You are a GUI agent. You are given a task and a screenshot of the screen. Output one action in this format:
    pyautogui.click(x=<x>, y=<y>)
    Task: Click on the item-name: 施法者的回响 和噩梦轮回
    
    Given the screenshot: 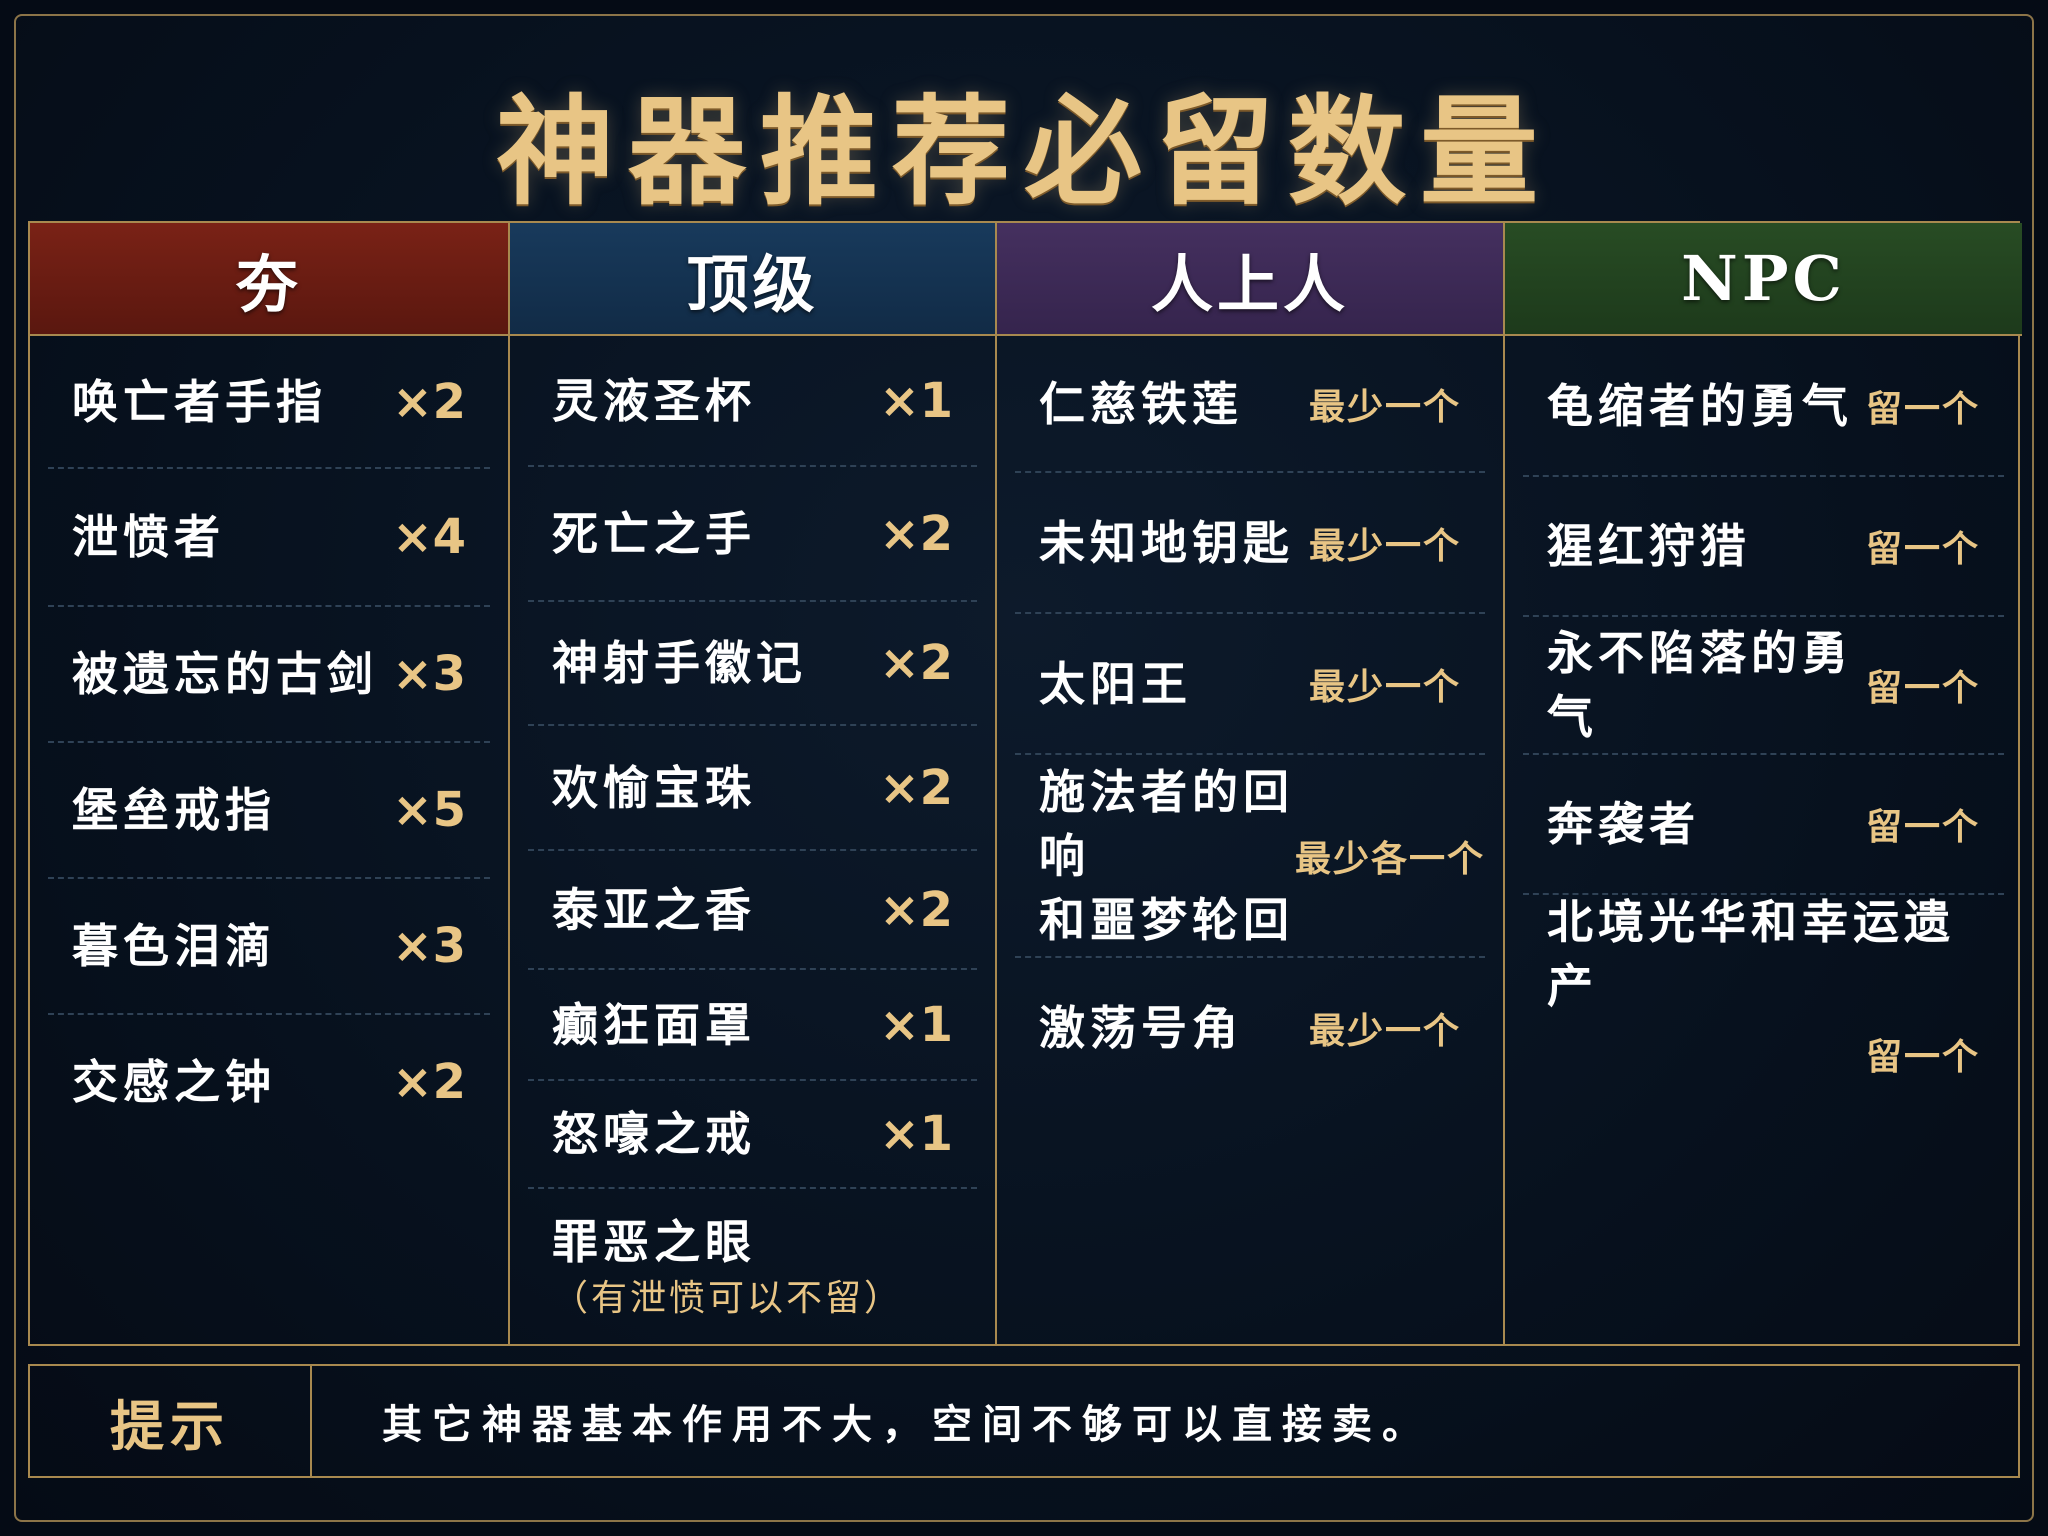 What is the action you would take?
    pyautogui.click(x=1155, y=856)
    